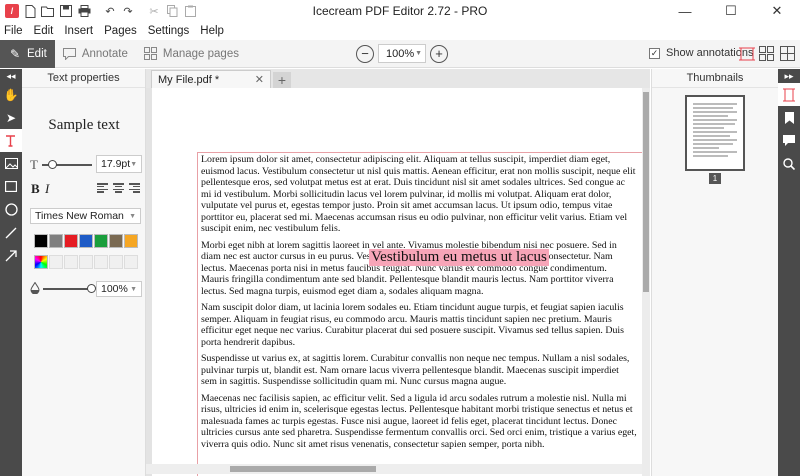 Image resolution: width=800 pixels, height=476 pixels. I want to click on menu-pages: Pages, so click(120, 31).